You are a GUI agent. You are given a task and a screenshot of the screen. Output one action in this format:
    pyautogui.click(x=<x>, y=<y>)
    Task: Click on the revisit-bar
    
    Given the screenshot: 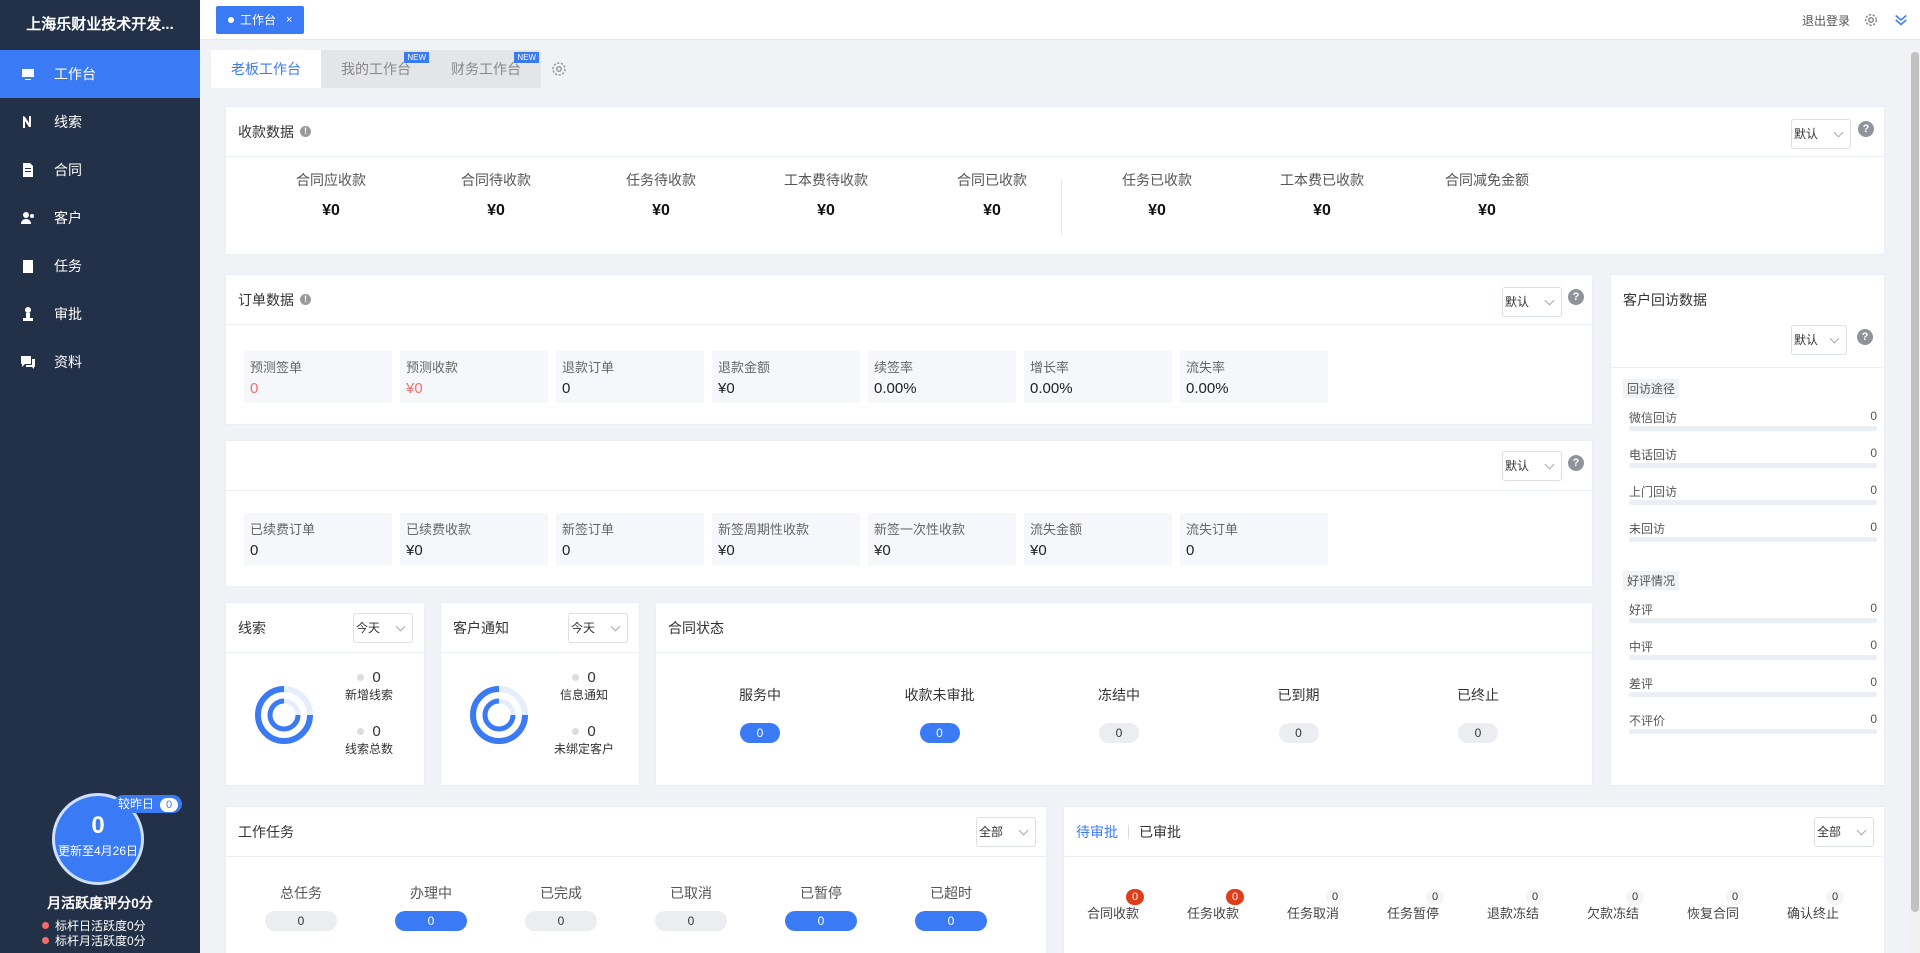 What is the action you would take?
    pyautogui.click(x=1753, y=502)
    